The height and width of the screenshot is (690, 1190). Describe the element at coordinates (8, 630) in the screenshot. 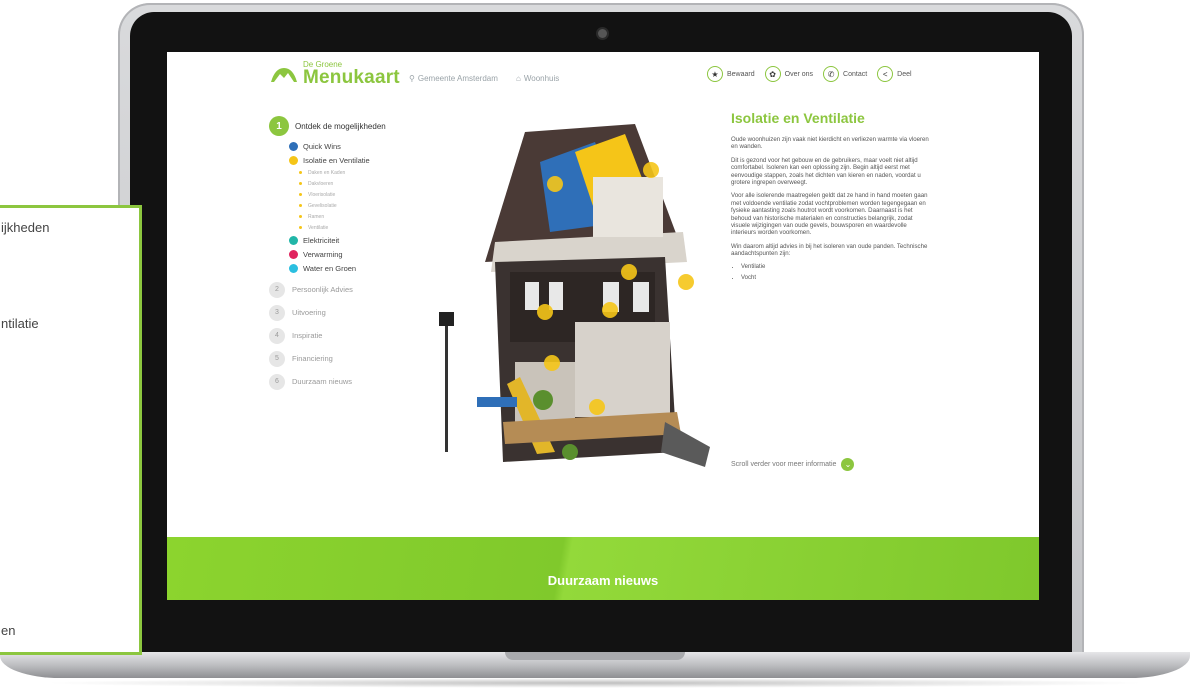

I see `callout-text: en` at that location.